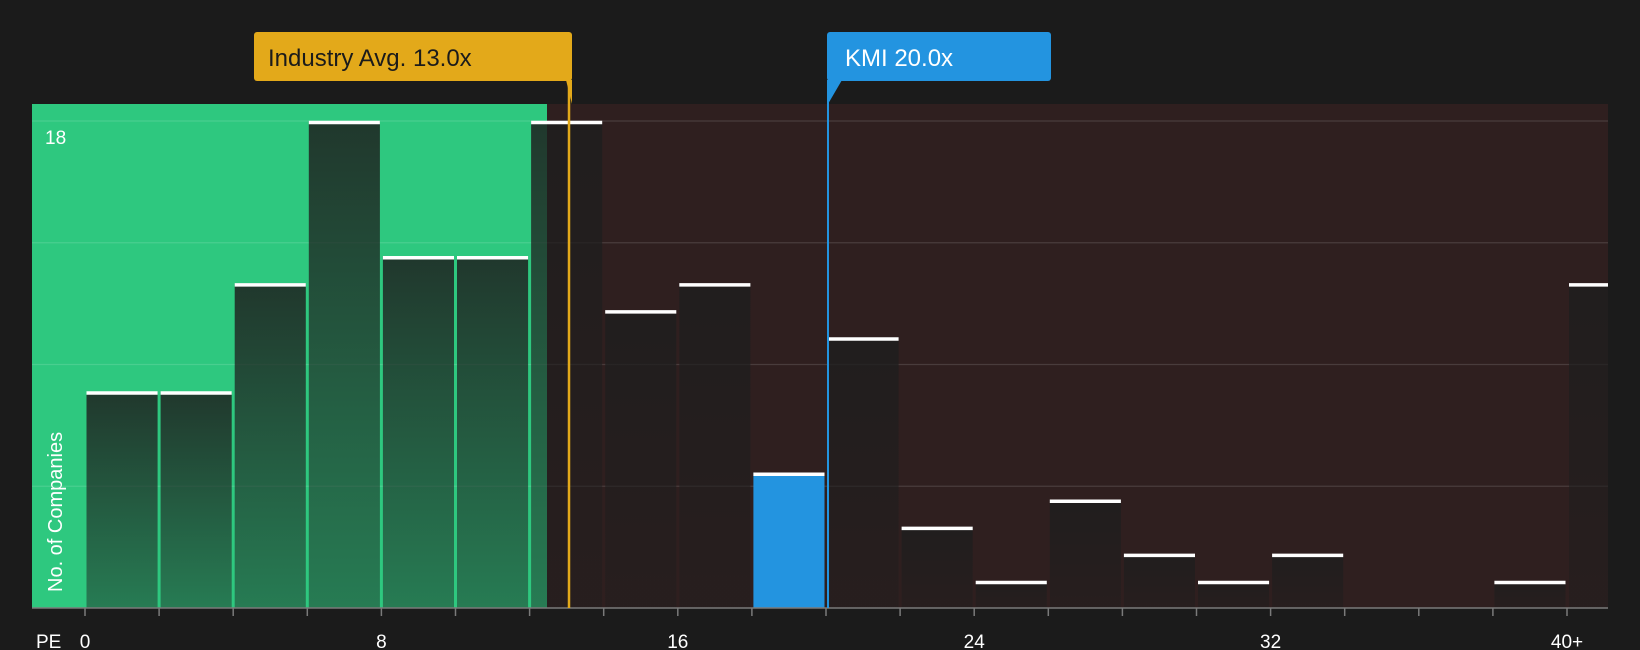 The image size is (1640, 650). What do you see at coordinates (1567, 641) in the screenshot?
I see `x-tick-label-5: 40+` at bounding box center [1567, 641].